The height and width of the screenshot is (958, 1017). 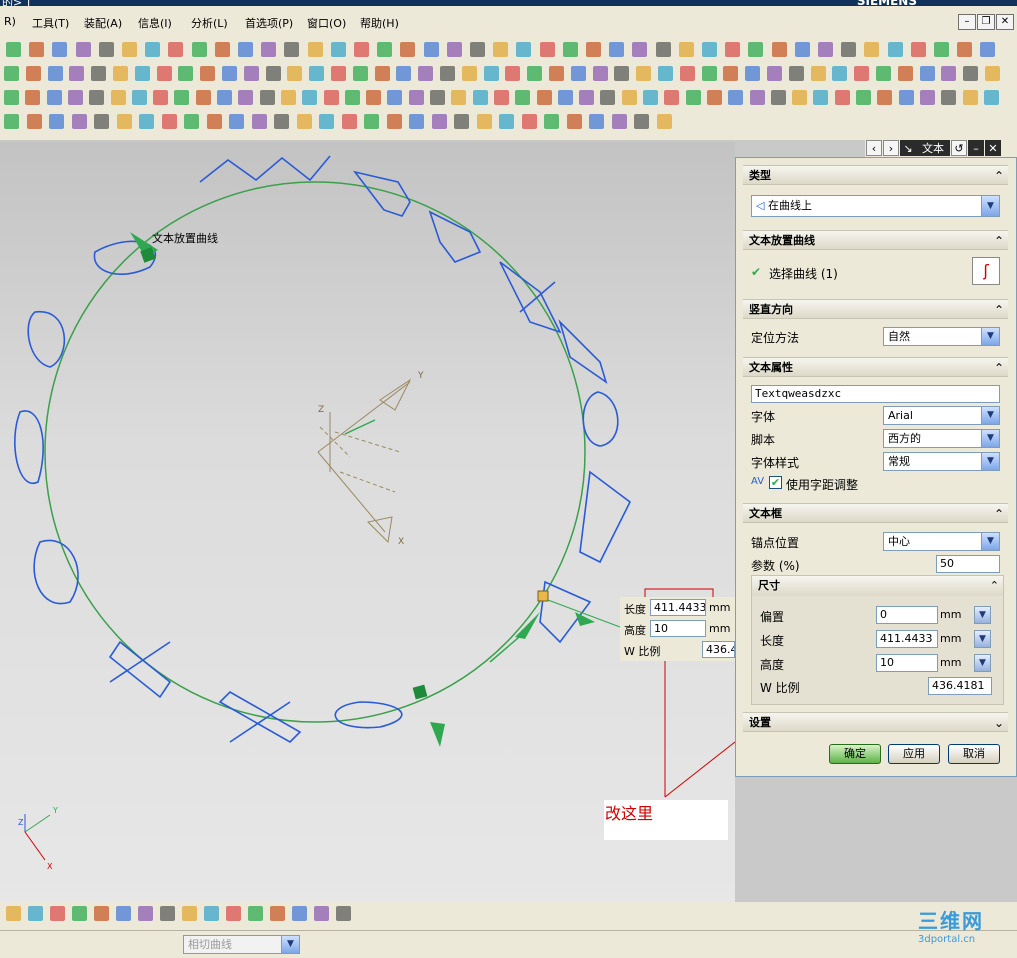 I want to click on wscale-input: 436.4181, so click(x=960, y=686).